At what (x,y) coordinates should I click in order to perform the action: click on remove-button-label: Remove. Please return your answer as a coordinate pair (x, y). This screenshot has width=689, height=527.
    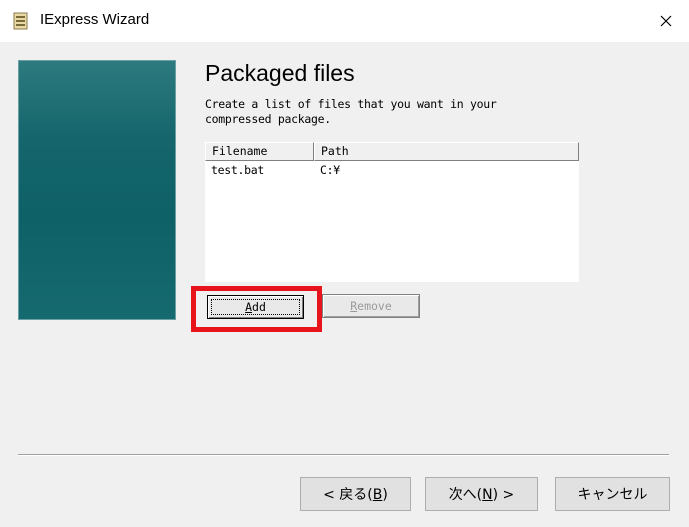
    Looking at the image, I should click on (371, 306).